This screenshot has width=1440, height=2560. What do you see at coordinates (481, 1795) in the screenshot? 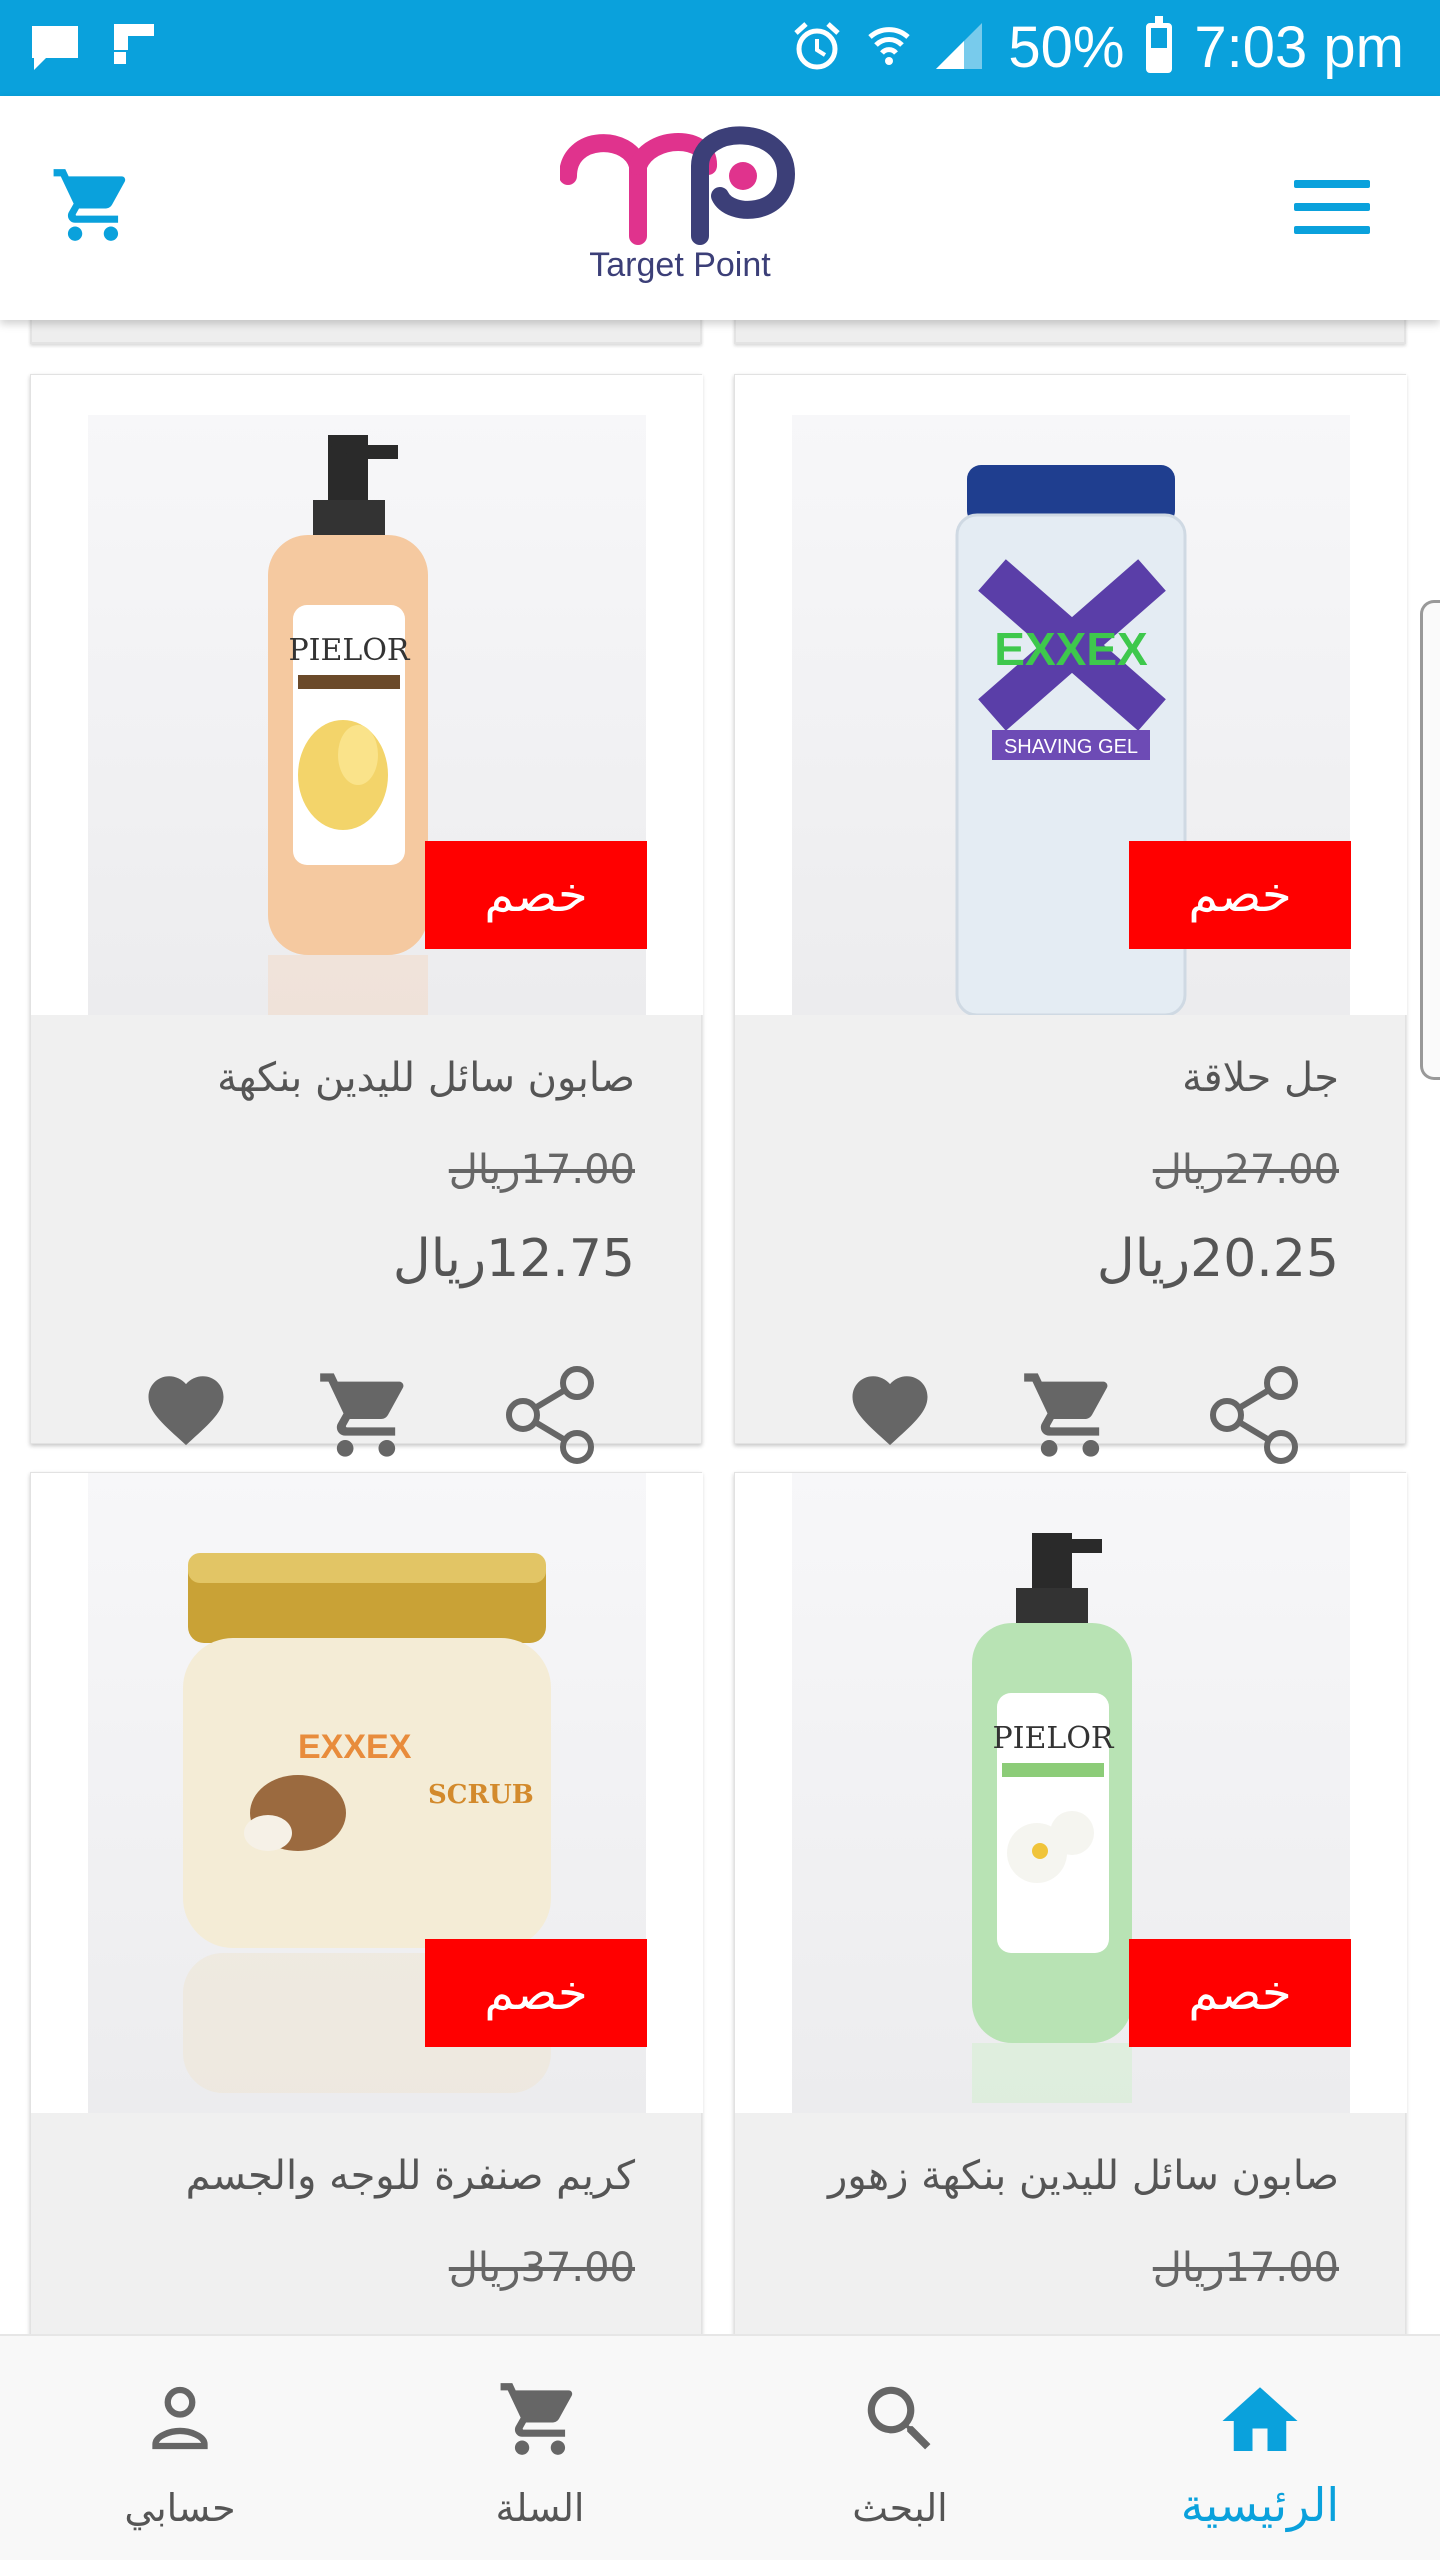
I see `svg-text: SCRUB` at bounding box center [481, 1795].